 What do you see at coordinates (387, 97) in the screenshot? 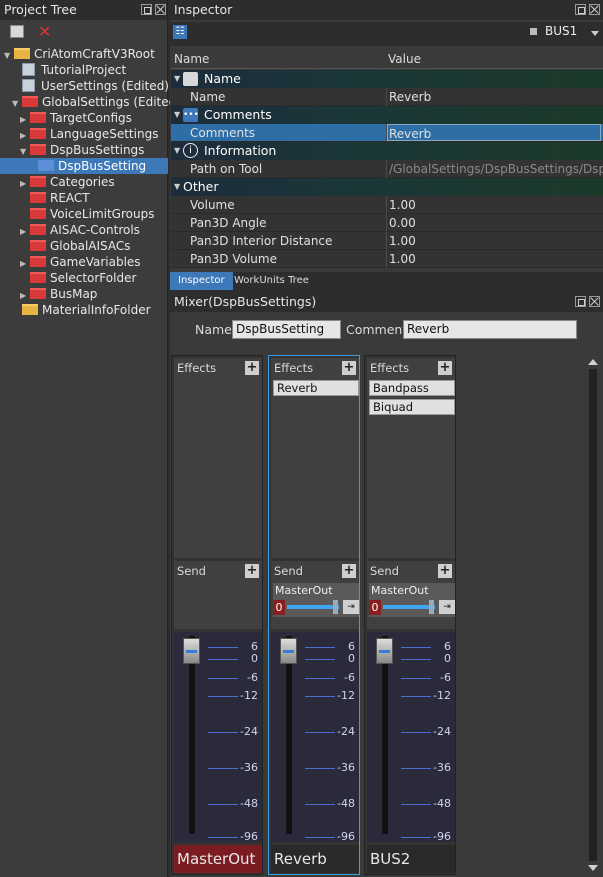
I see `property-row-name: Name Reverb` at bounding box center [387, 97].